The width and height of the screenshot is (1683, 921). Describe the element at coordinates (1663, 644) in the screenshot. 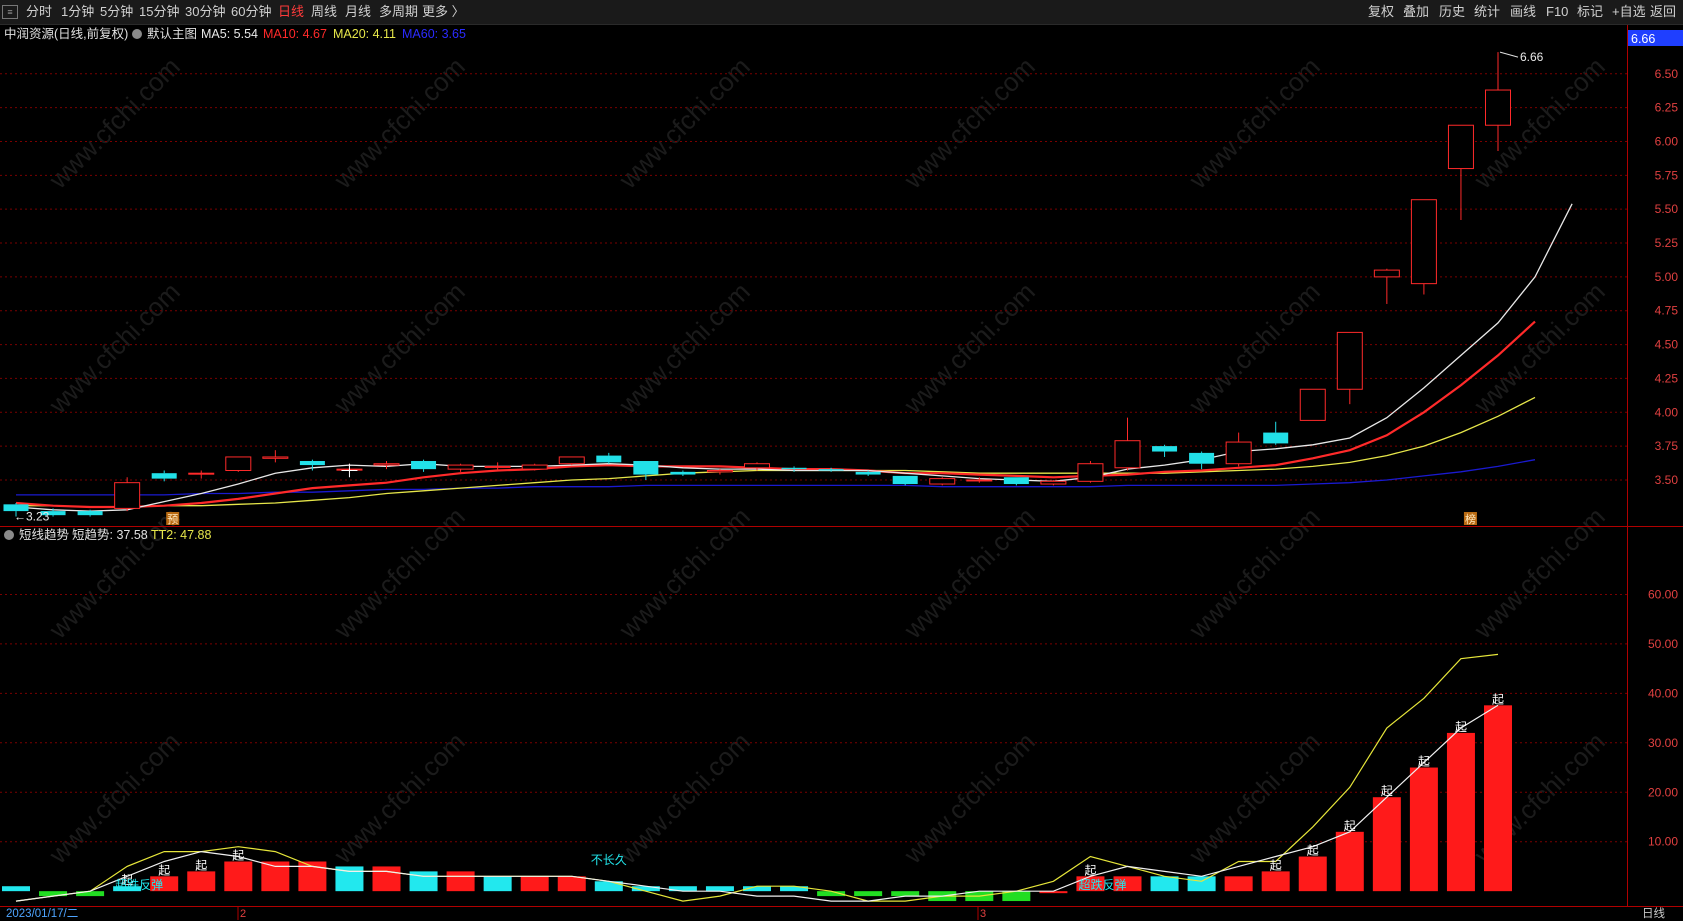

I see `indicator-tick-label: 50.00` at that location.